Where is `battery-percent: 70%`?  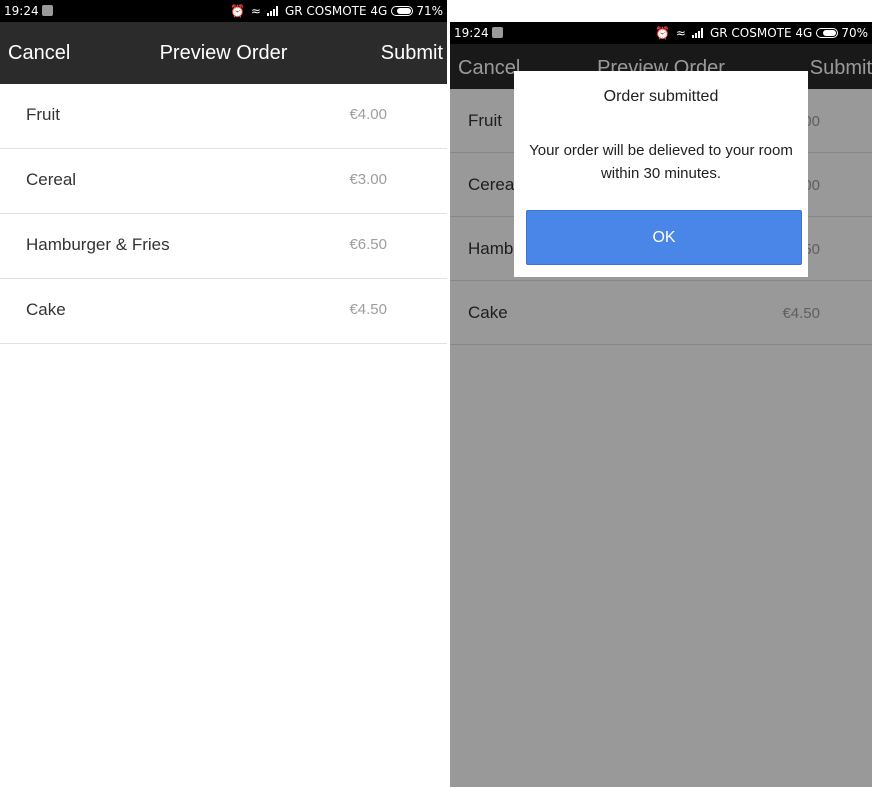 battery-percent: 70% is located at coordinates (854, 33).